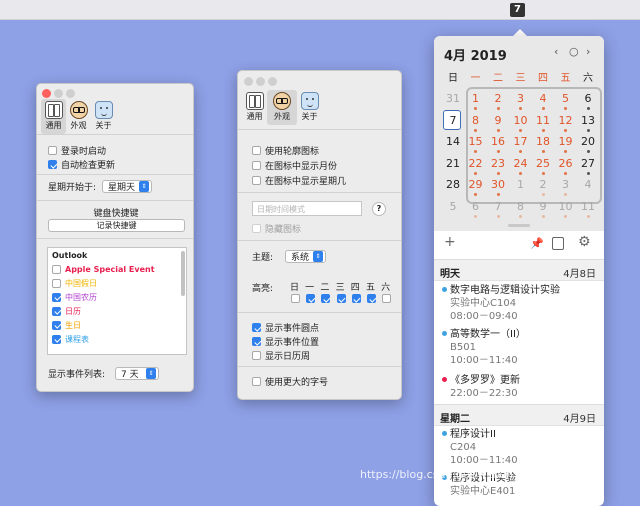 The width and height of the screenshot is (640, 506). What do you see at coordinates (588, 167) in the screenshot?
I see `calendar-day: 27` at bounding box center [588, 167].